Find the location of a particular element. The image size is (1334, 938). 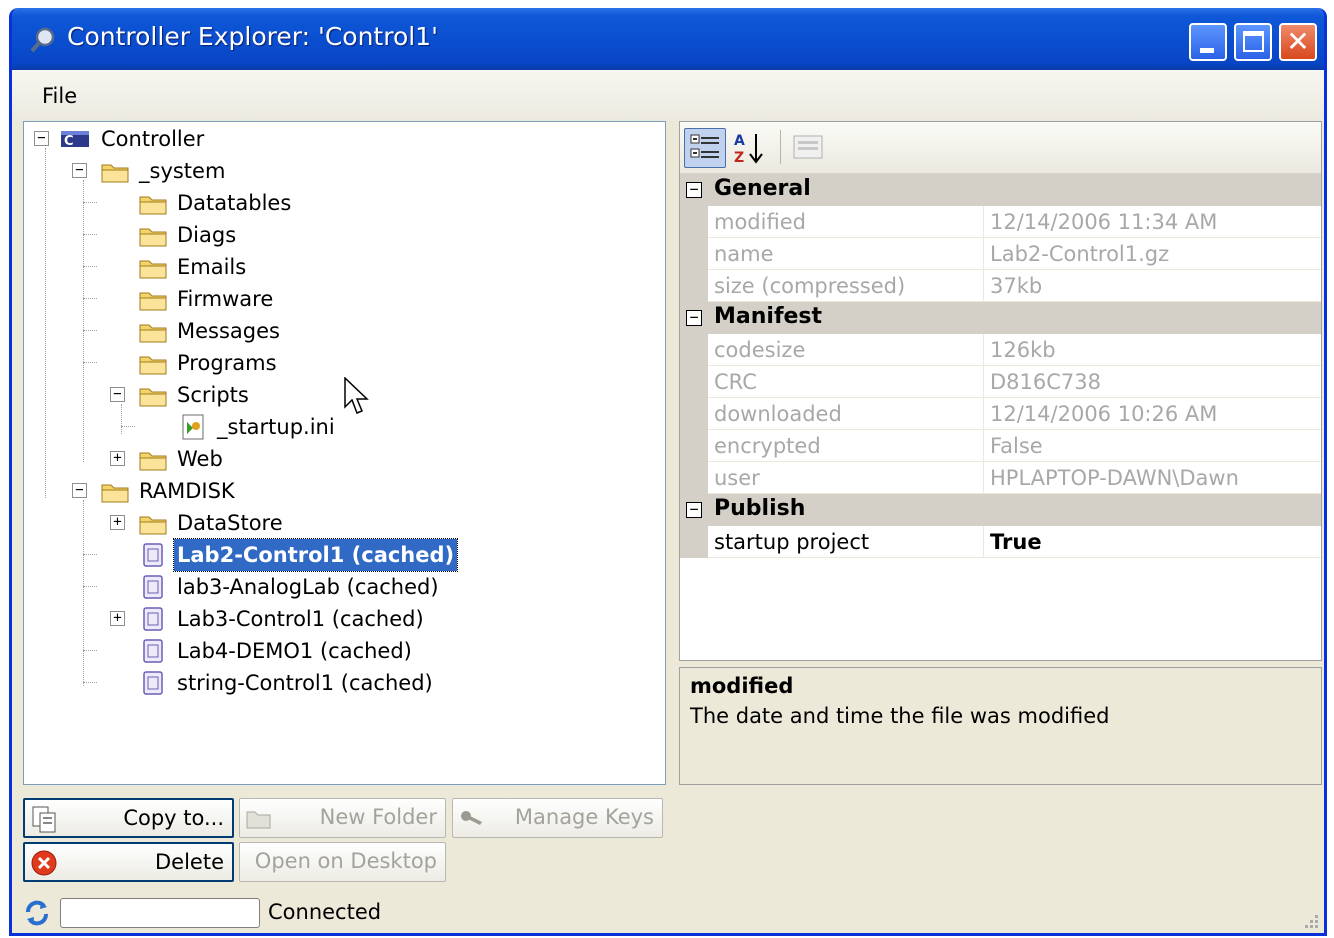

property-name: size (compressed) is located at coordinates (846, 286).